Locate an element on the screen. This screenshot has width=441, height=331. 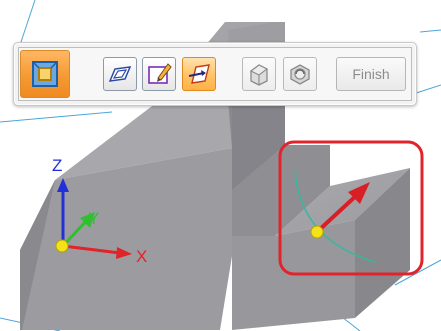
plane-button is located at coordinates (120, 74).